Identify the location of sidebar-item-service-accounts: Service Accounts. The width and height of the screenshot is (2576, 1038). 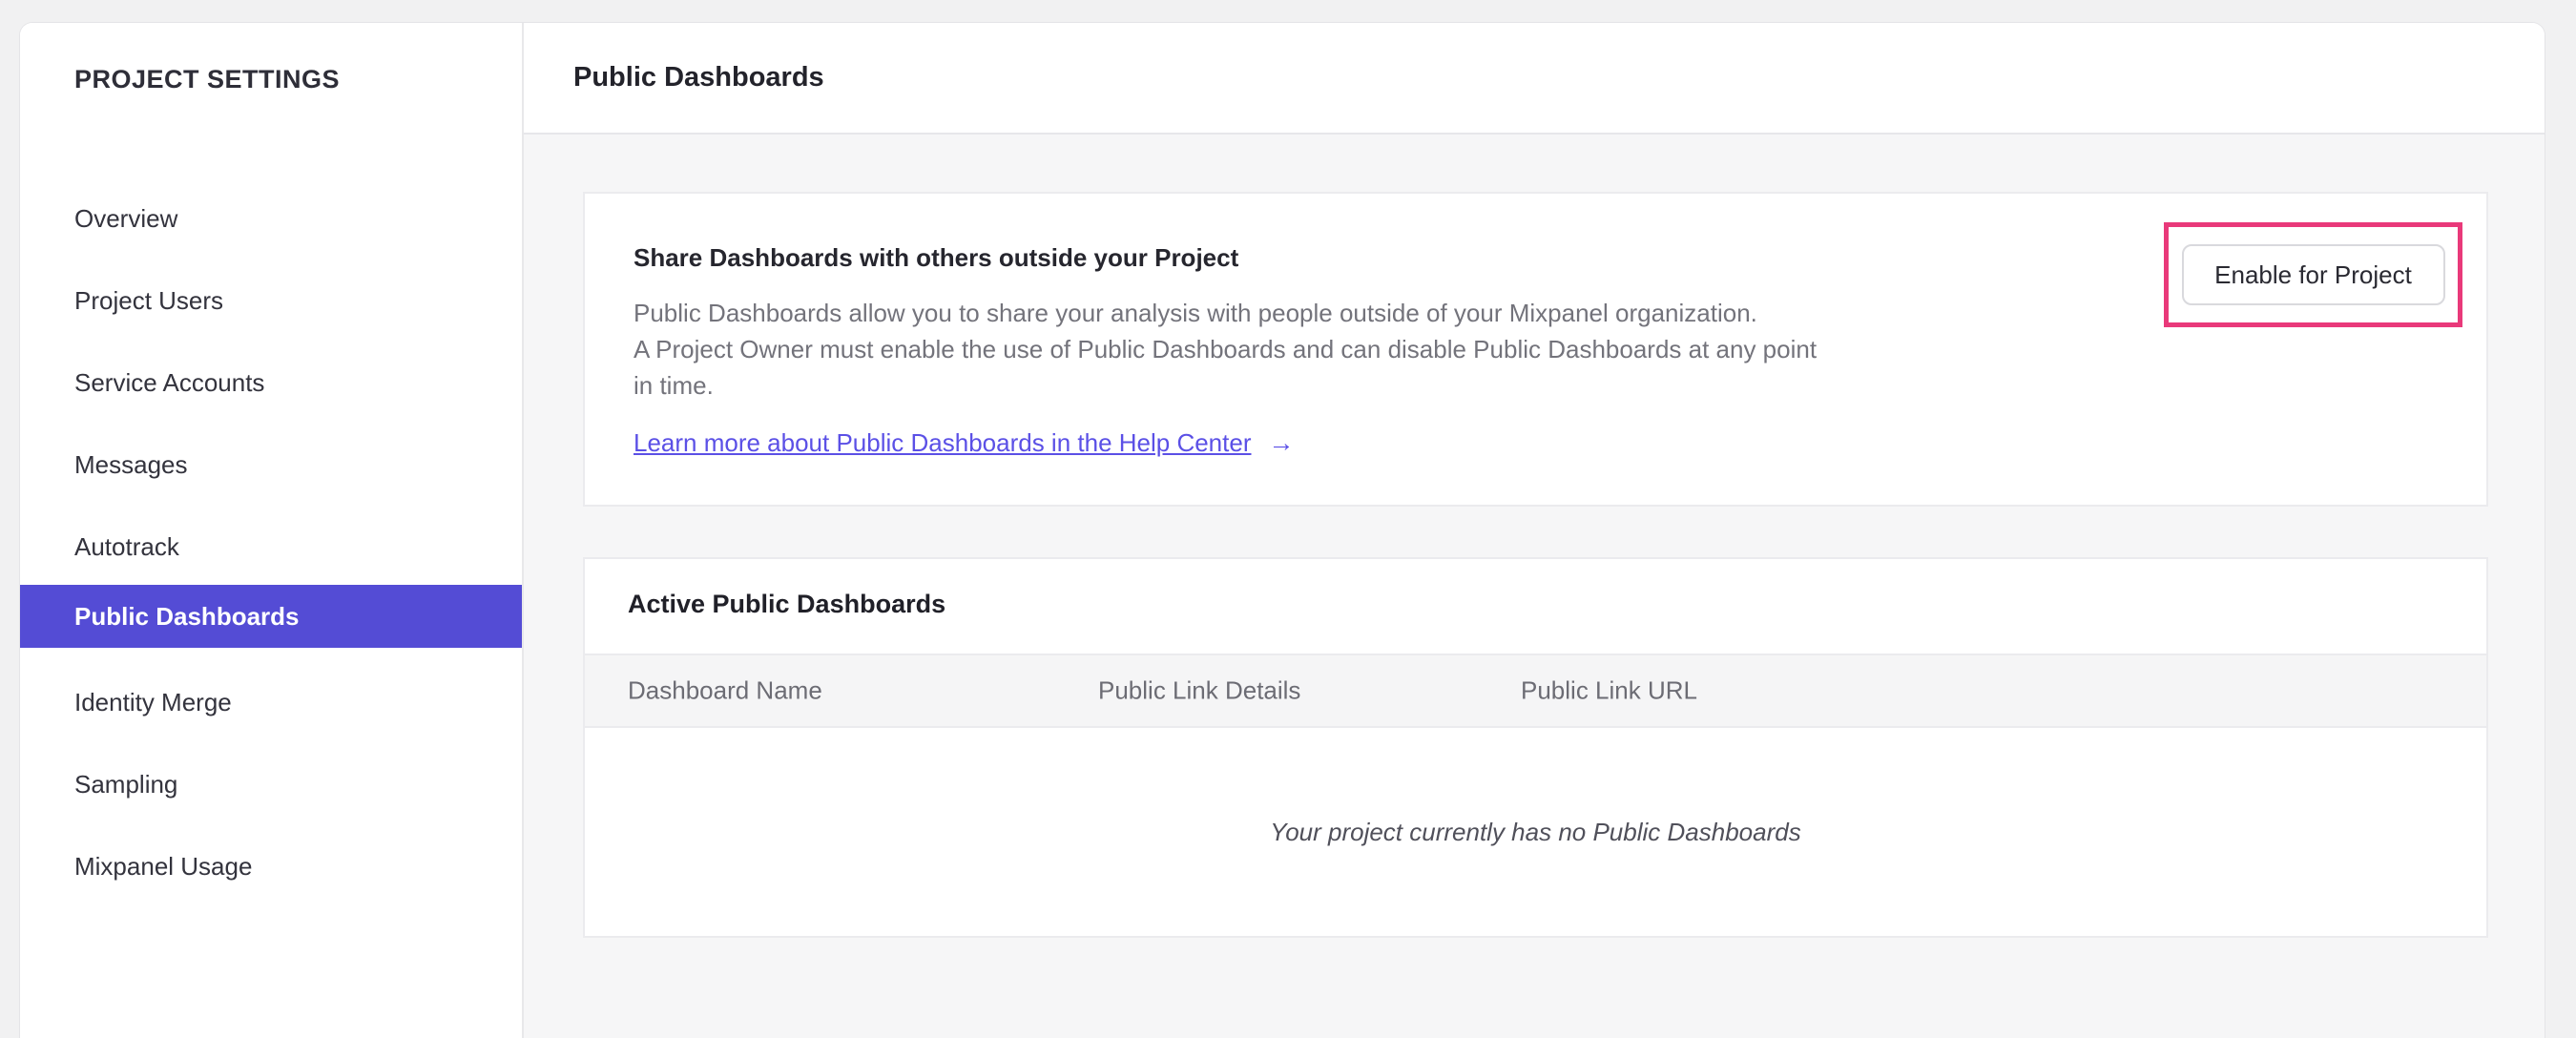
(271, 383).